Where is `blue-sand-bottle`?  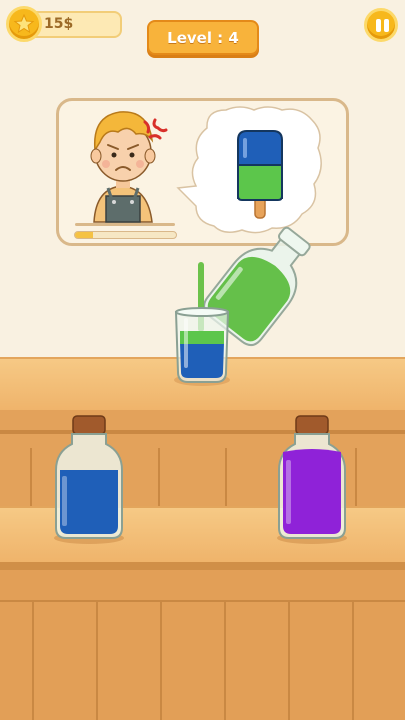 blue-sand-bottle is located at coordinates (89, 479).